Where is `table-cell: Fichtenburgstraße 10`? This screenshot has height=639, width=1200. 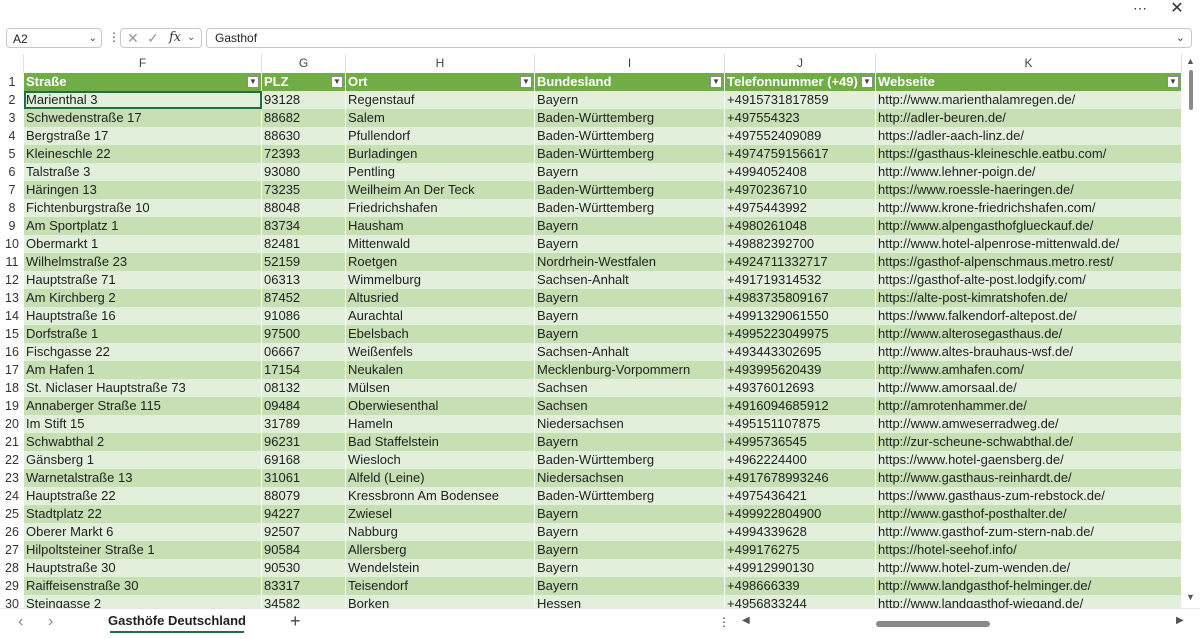 table-cell: Fichtenburgstraße 10 is located at coordinates (143, 208).